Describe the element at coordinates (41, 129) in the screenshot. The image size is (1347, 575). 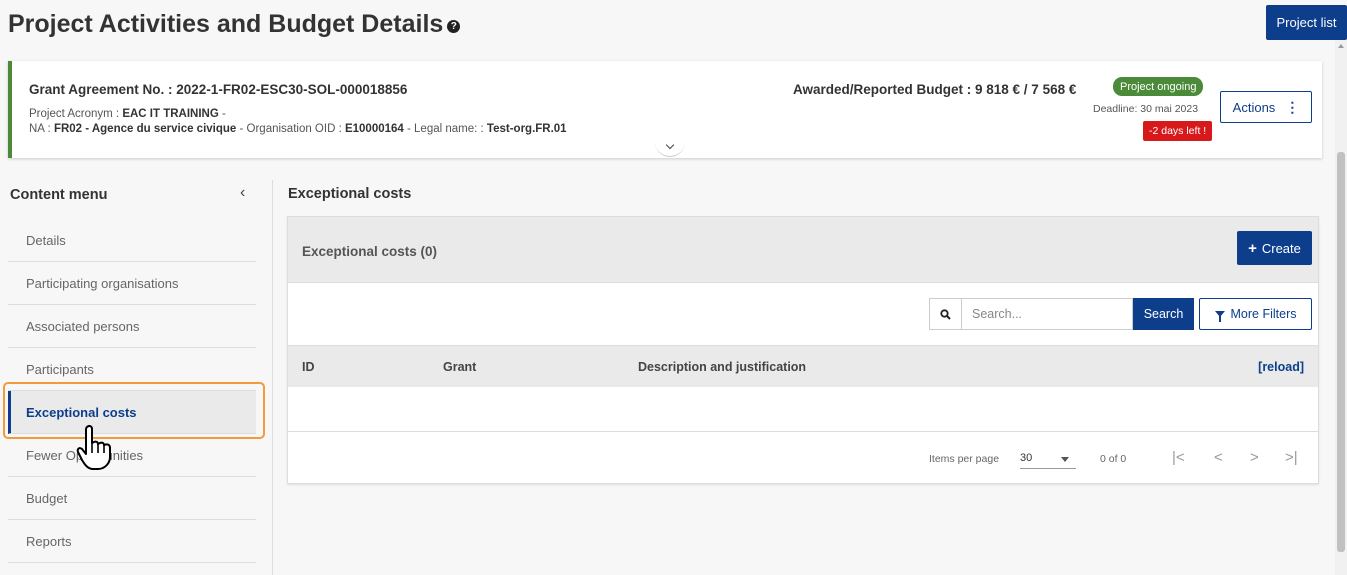
I see `na-label: NA :` at that location.